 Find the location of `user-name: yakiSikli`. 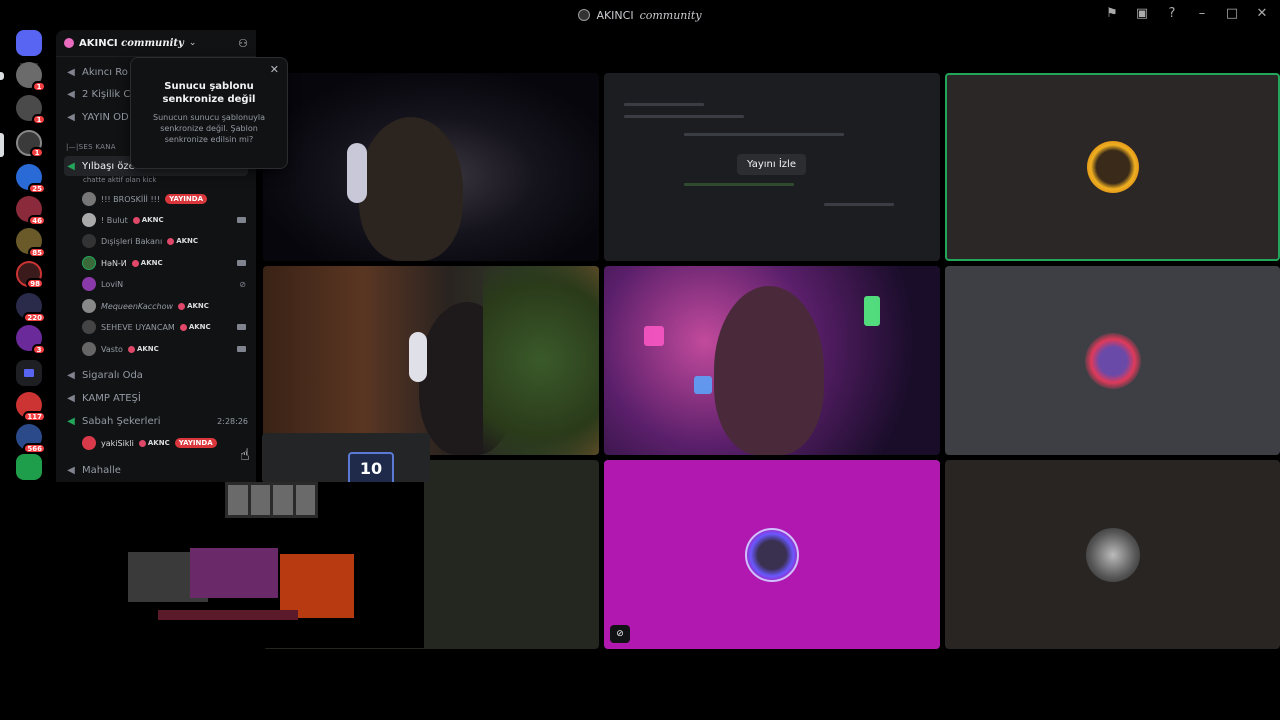

user-name: yakiSikli is located at coordinates (117, 443).